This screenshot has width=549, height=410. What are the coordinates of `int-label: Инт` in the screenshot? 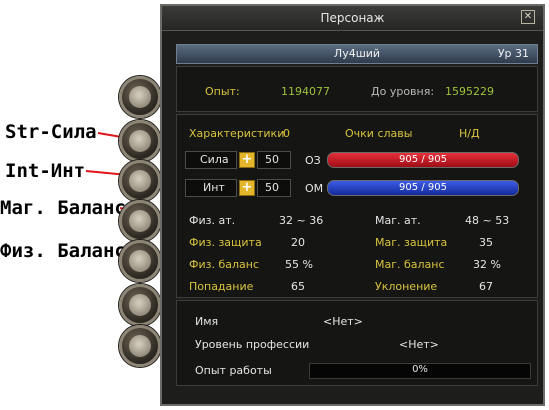 It's located at (214, 187).